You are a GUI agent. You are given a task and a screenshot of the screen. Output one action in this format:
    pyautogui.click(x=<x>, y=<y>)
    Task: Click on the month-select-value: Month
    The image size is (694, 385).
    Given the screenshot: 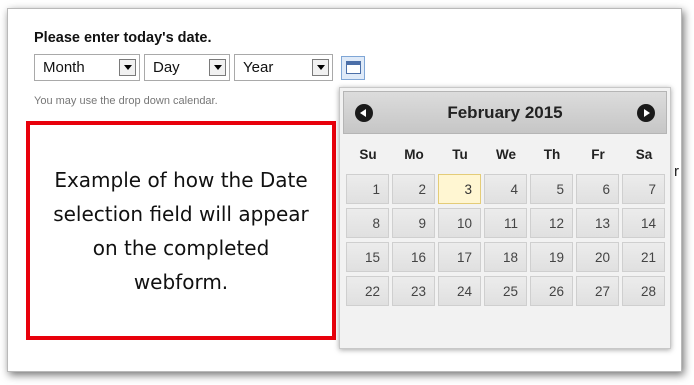 What is the action you would take?
    pyautogui.click(x=64, y=67)
    